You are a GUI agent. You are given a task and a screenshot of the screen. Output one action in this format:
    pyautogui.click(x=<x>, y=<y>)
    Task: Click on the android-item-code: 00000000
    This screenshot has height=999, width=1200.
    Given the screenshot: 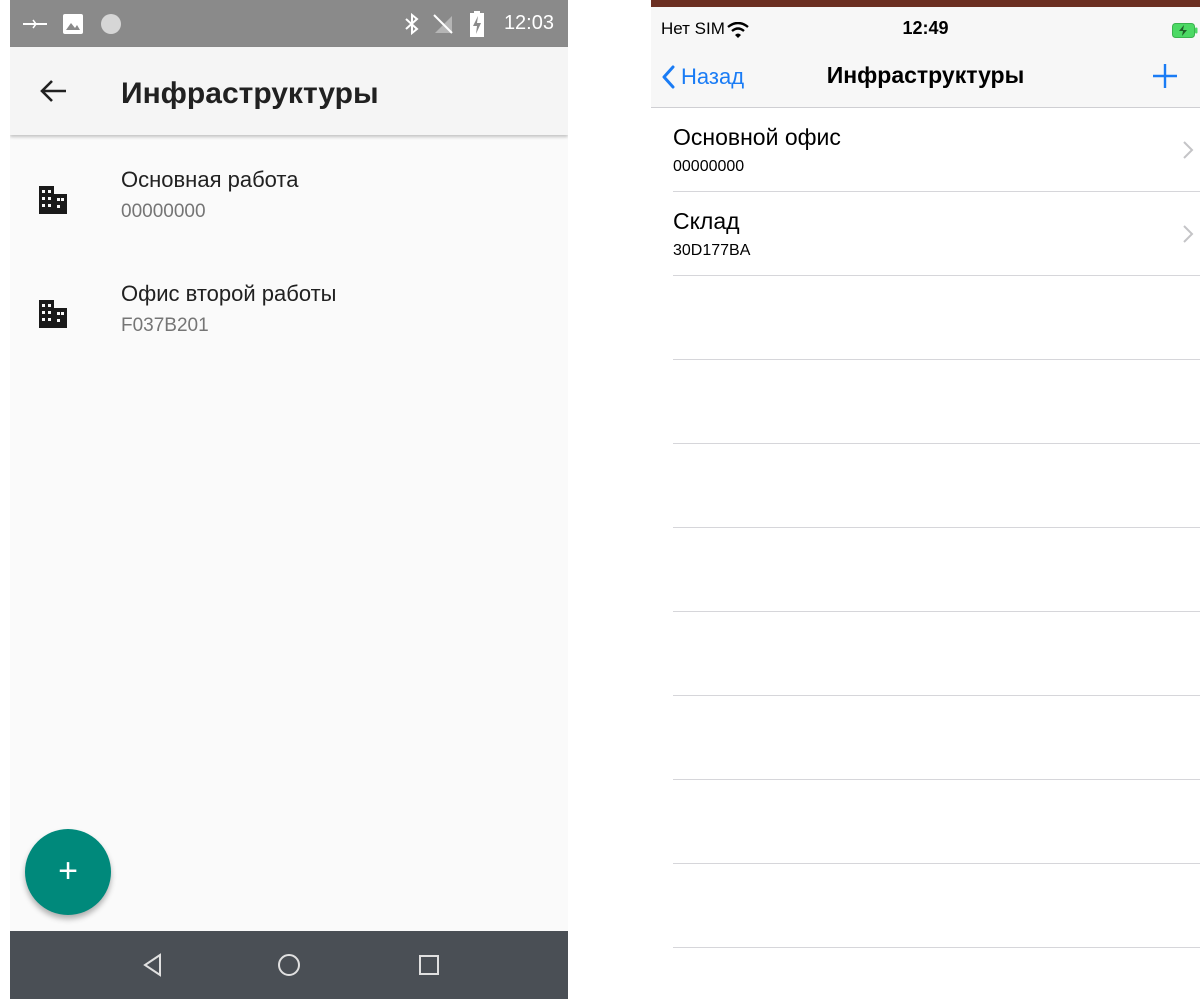 What is the action you would take?
    pyautogui.click(x=163, y=211)
    